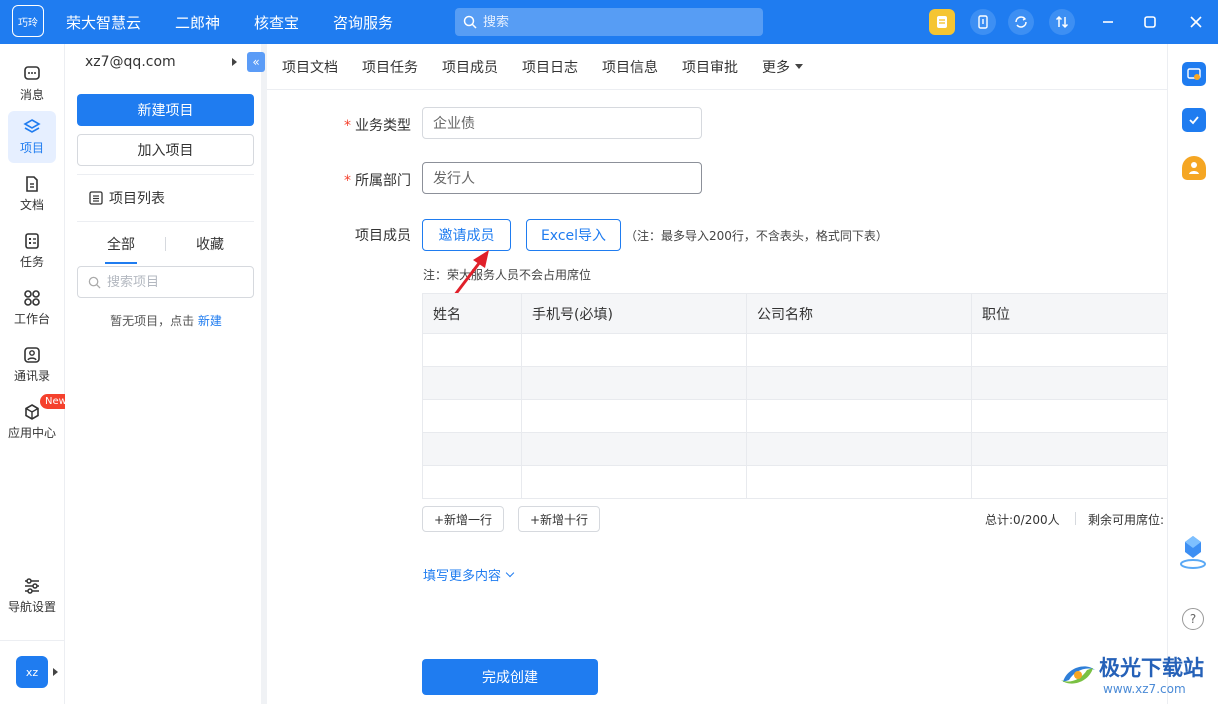  Describe the element at coordinates (166, 321) in the screenshot. I see `empty-projects-note: 暂无项目，点击 新建` at that location.